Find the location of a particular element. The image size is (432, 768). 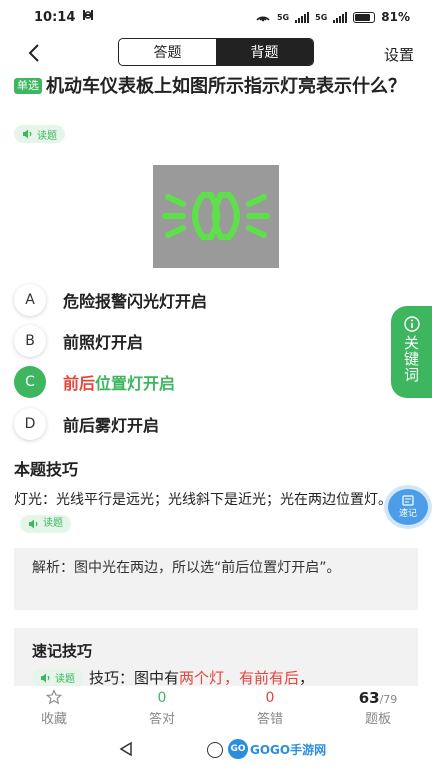

option-c: C 前后位置灯开启 is located at coordinates (94, 382).